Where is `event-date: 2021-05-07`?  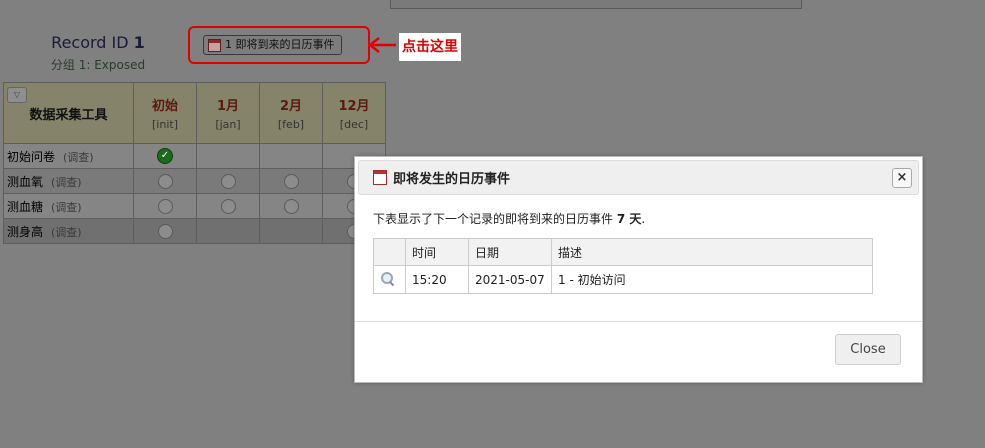 event-date: 2021-05-07 is located at coordinates (510, 279).